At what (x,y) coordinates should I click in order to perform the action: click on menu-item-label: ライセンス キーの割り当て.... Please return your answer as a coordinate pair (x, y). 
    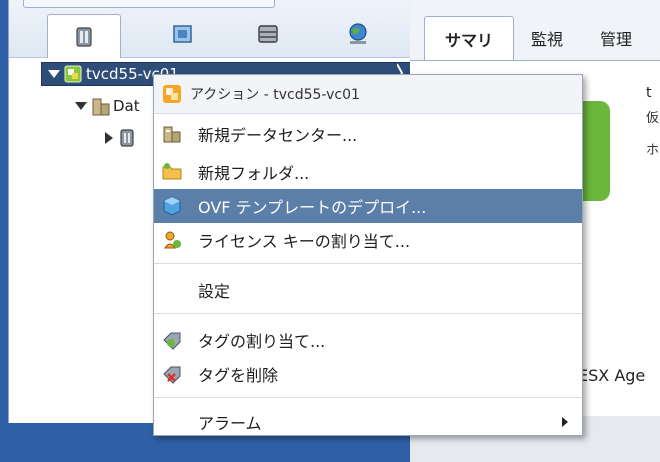
    Looking at the image, I should click on (304, 241).